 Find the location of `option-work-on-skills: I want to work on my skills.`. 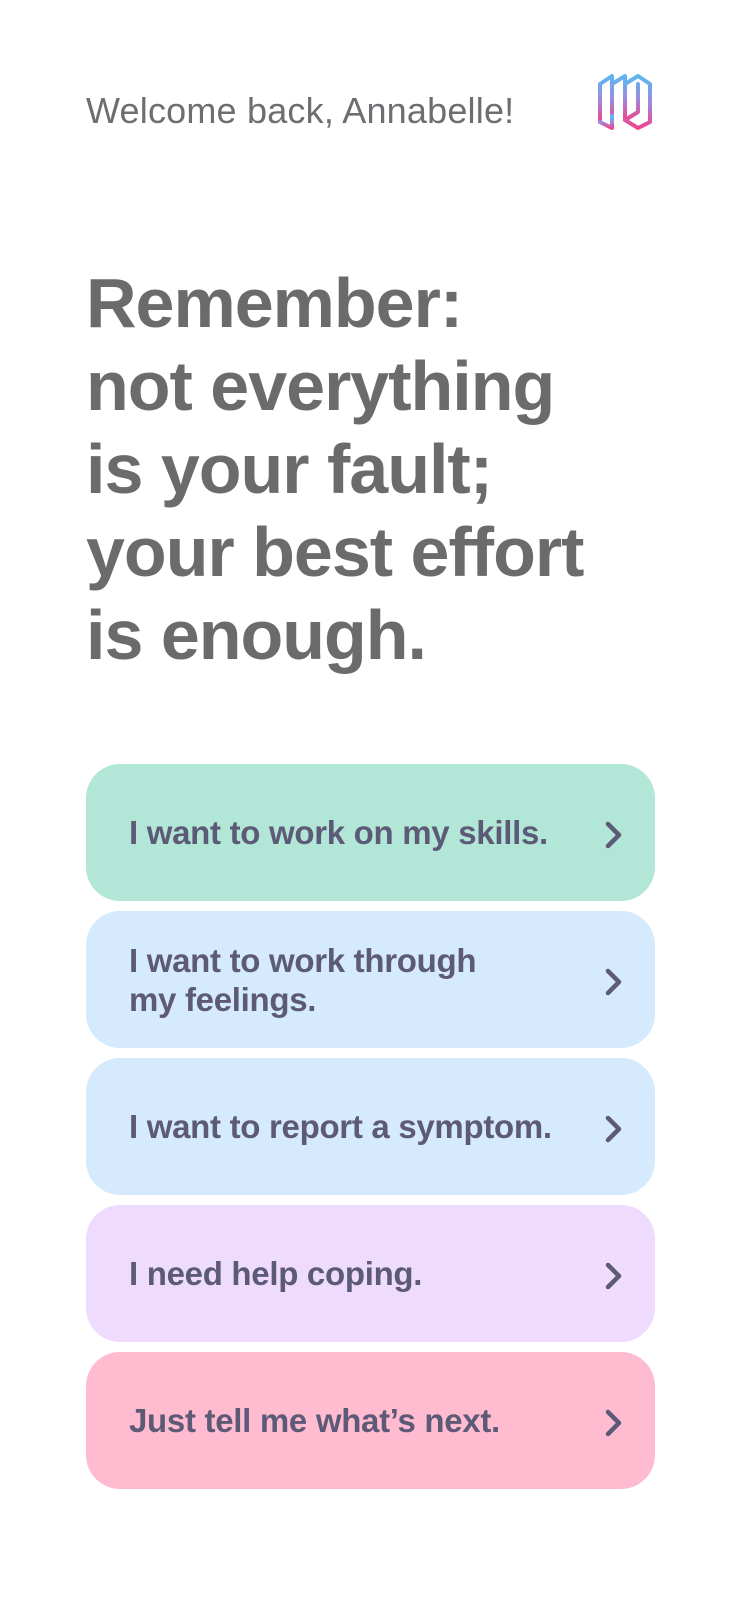

option-work-on-skills: I want to work on my skills. is located at coordinates (370, 832).